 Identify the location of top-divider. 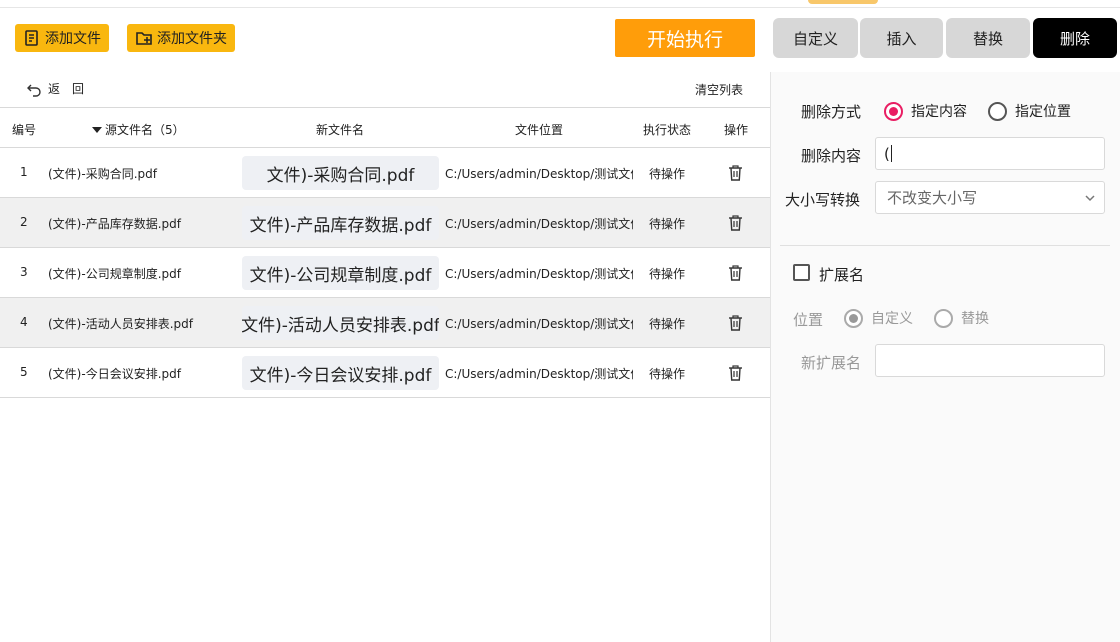
(560, 7).